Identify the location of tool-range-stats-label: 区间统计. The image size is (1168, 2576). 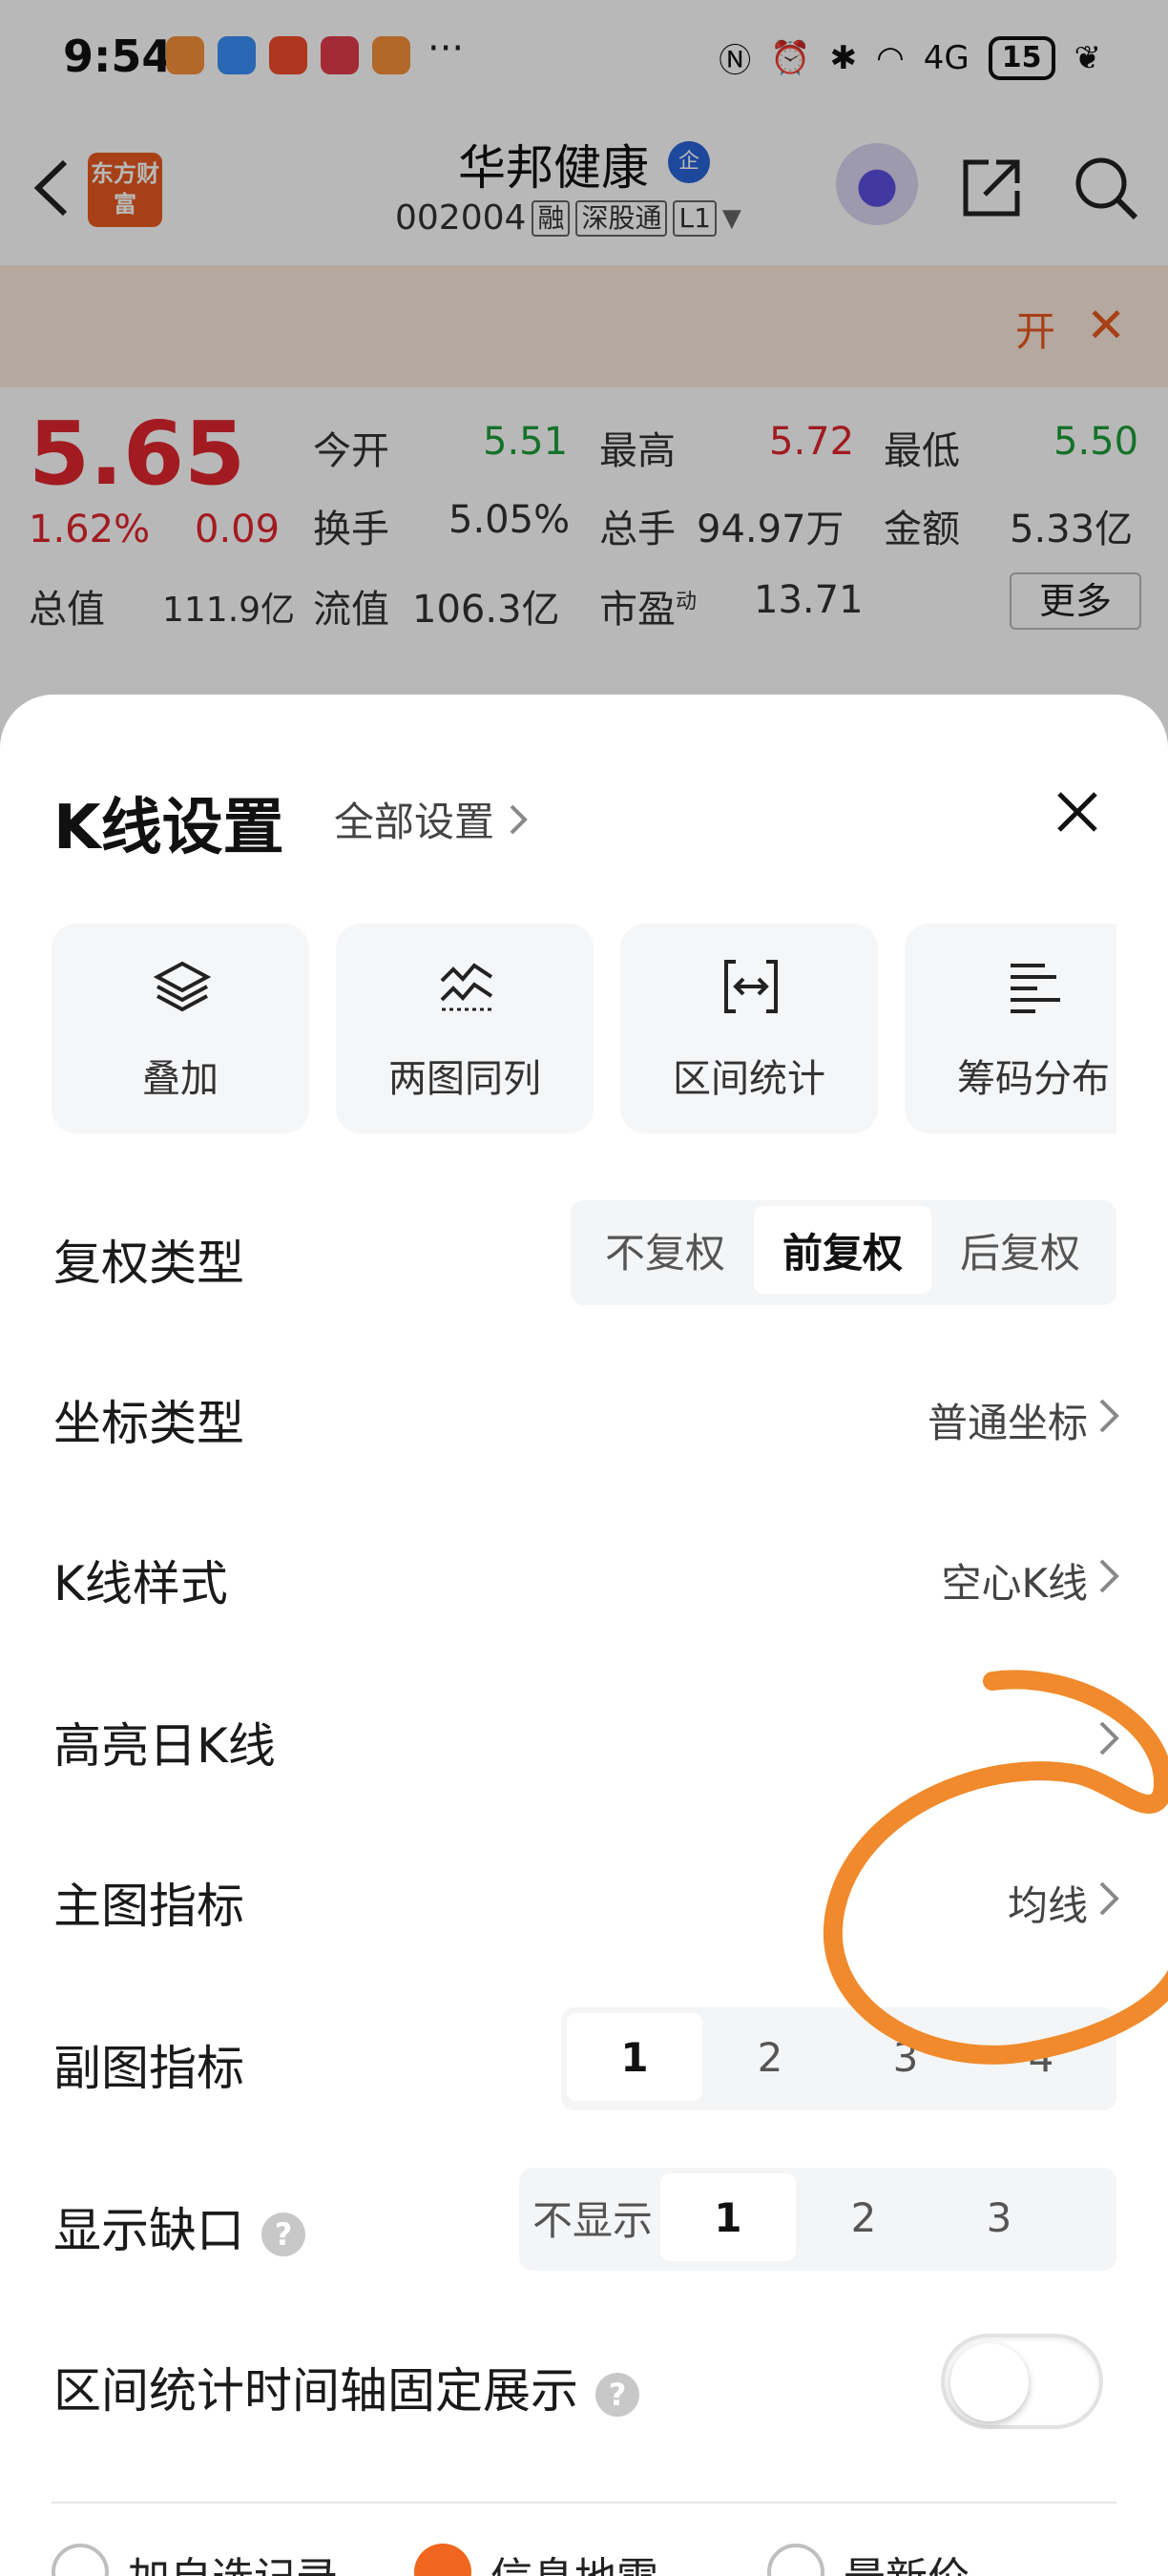
(749, 1079).